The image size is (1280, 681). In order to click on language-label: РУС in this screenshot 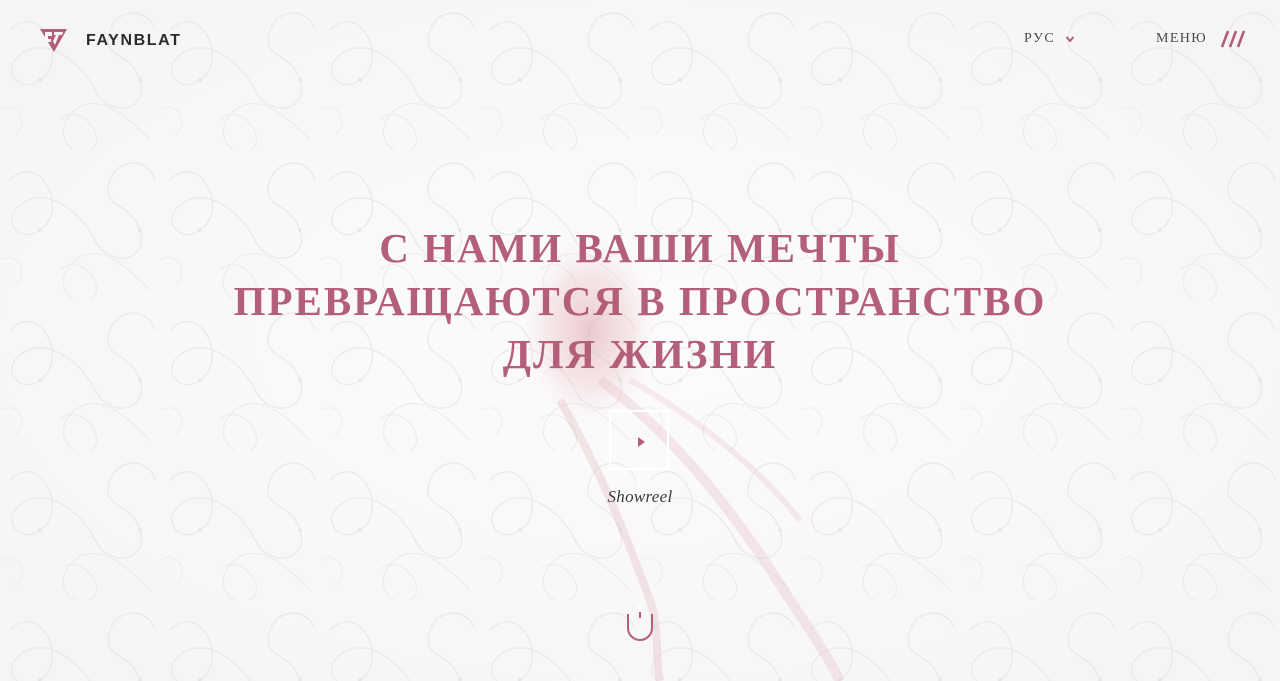, I will do `click(1040, 38)`.